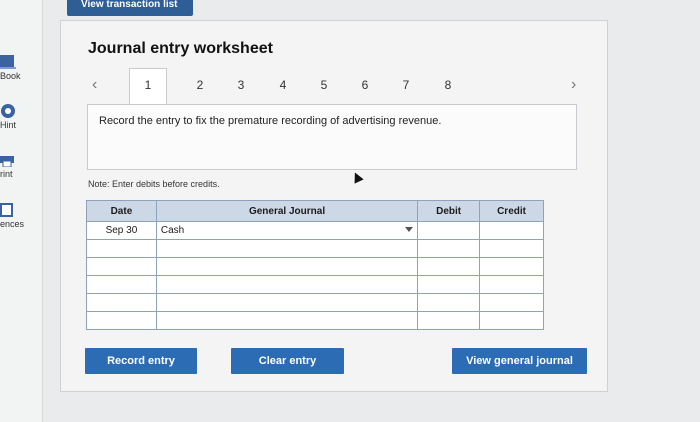 The image size is (700, 422). Describe the element at coordinates (241, 87) in the screenshot. I see `tab-3: 3` at that location.